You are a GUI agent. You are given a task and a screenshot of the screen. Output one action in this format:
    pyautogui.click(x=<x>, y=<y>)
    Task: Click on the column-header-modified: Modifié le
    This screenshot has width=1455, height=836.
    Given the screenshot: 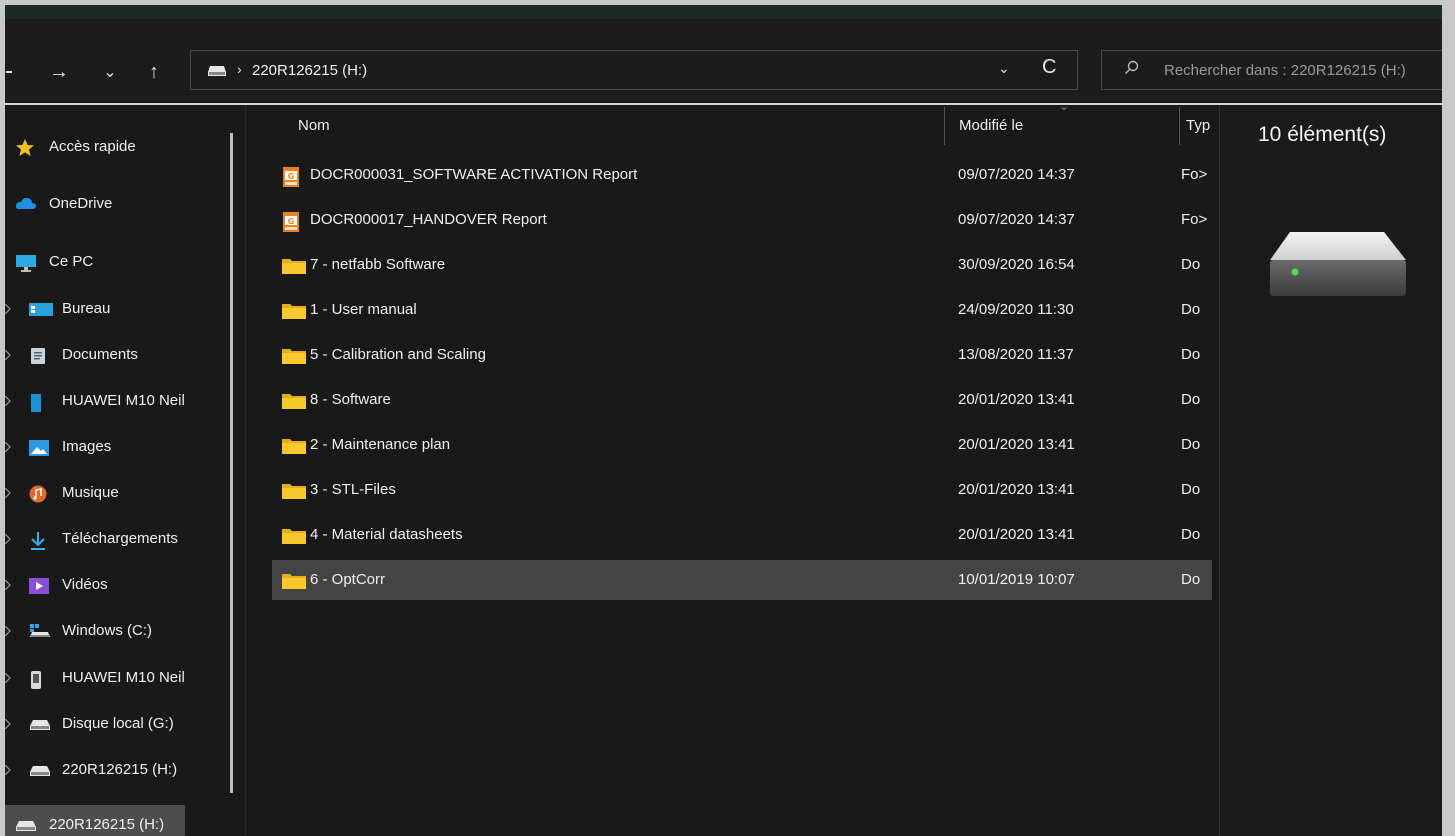 What is the action you would take?
    pyautogui.click(x=991, y=138)
    